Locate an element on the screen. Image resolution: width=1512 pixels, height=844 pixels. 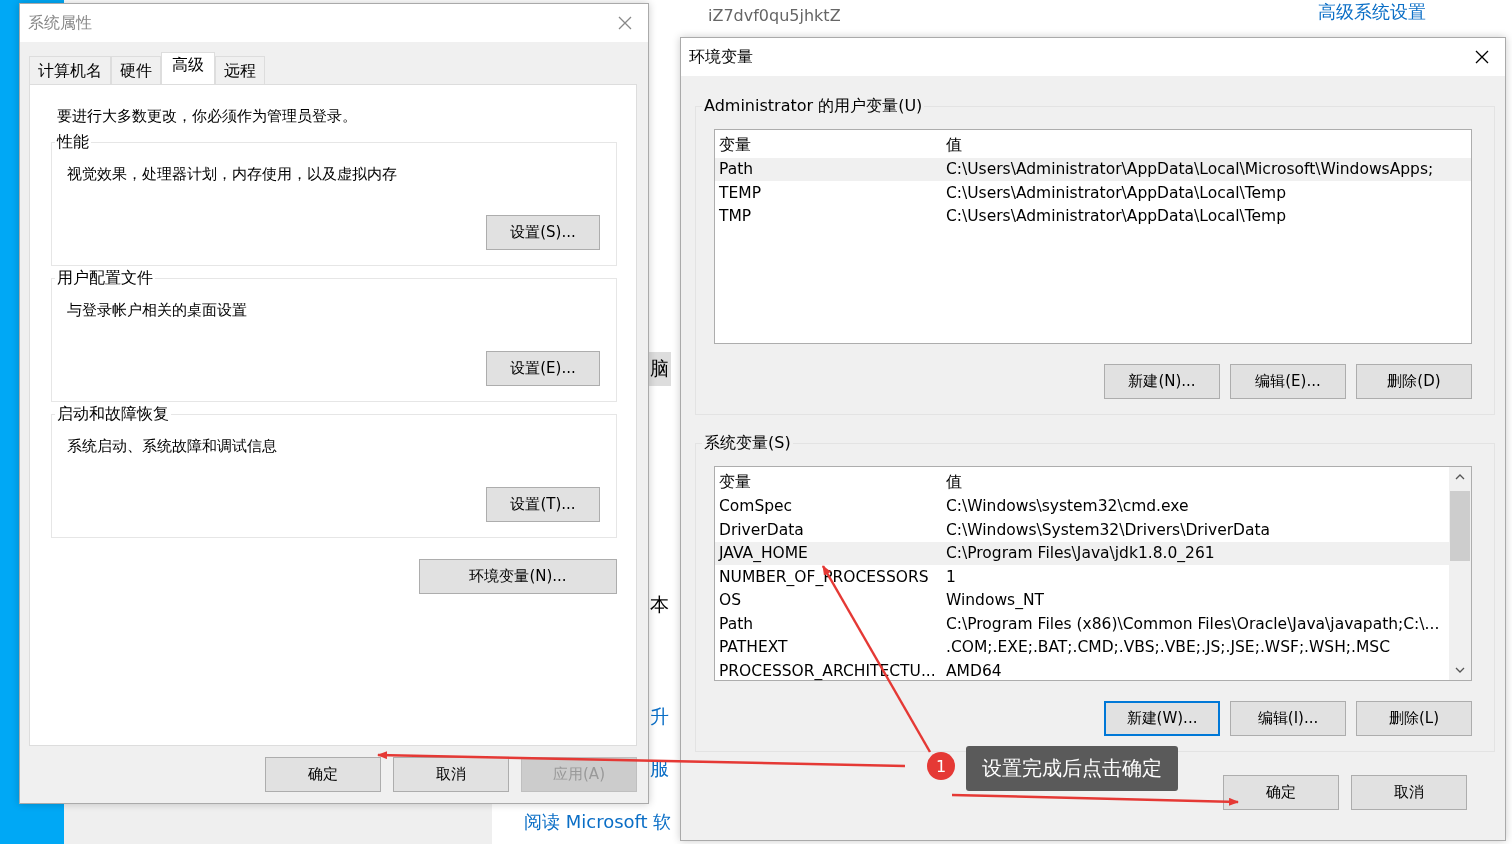
variable-value: AMD64 is located at coordinates (974, 670).